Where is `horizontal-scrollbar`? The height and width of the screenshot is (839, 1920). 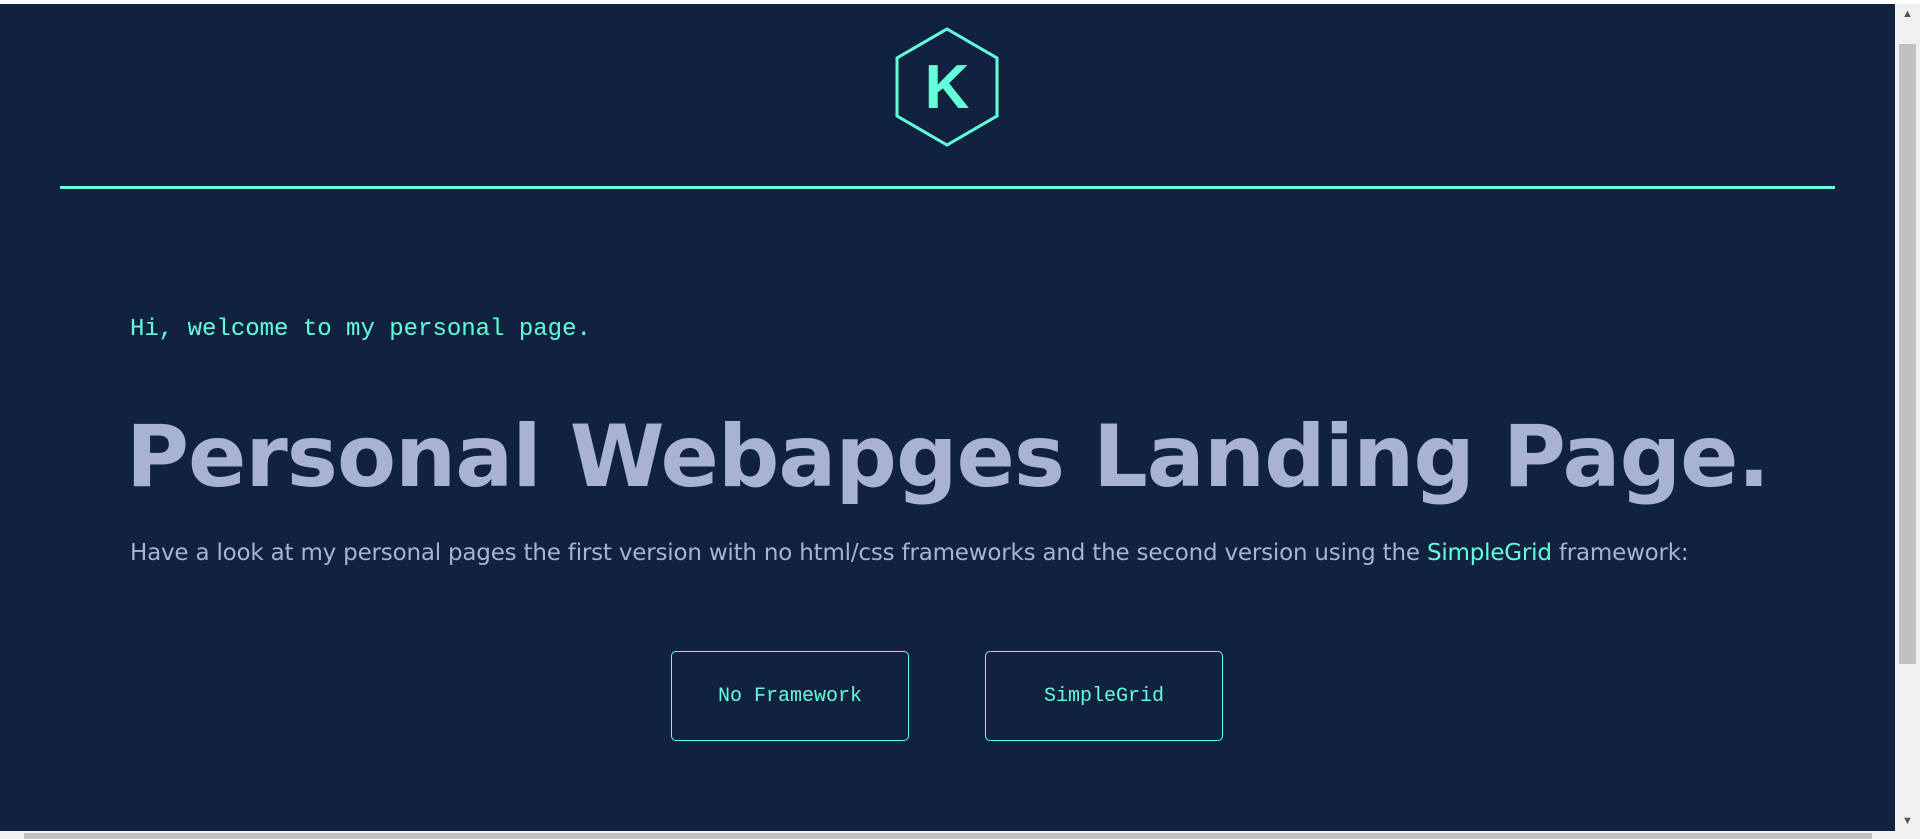 horizontal-scrollbar is located at coordinates (947, 835).